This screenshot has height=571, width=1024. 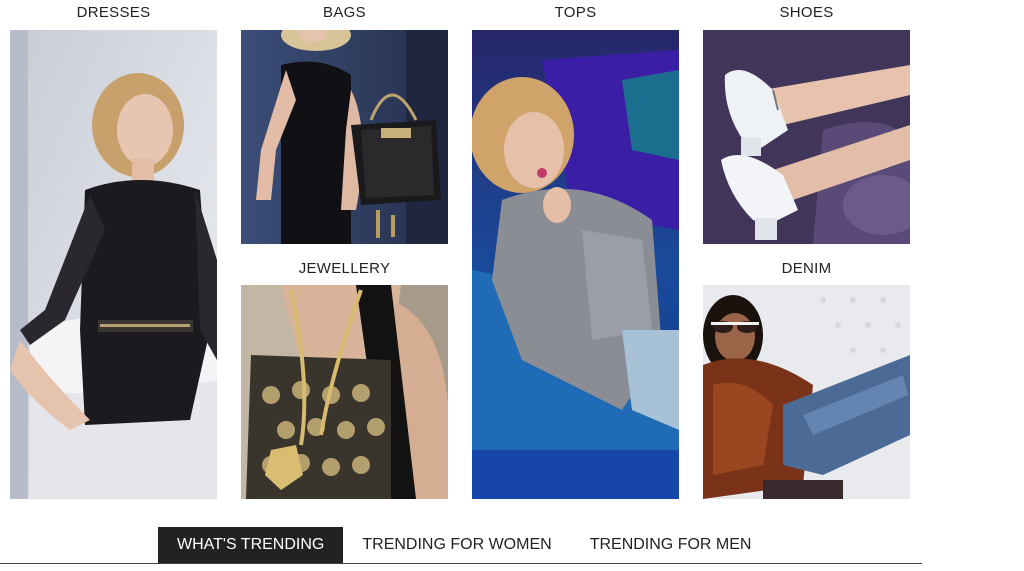 I want to click on jewellery-photo, so click(x=344, y=392).